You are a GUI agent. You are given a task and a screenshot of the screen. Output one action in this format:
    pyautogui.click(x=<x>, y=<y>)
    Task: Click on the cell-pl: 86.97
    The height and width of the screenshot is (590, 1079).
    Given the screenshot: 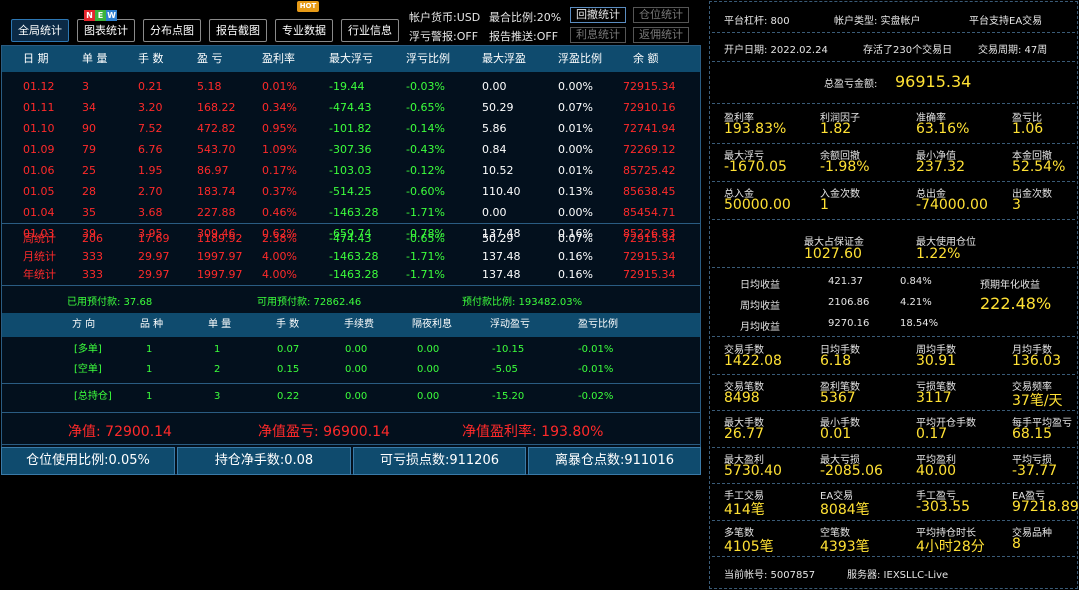 What is the action you would take?
    pyautogui.click(x=213, y=170)
    